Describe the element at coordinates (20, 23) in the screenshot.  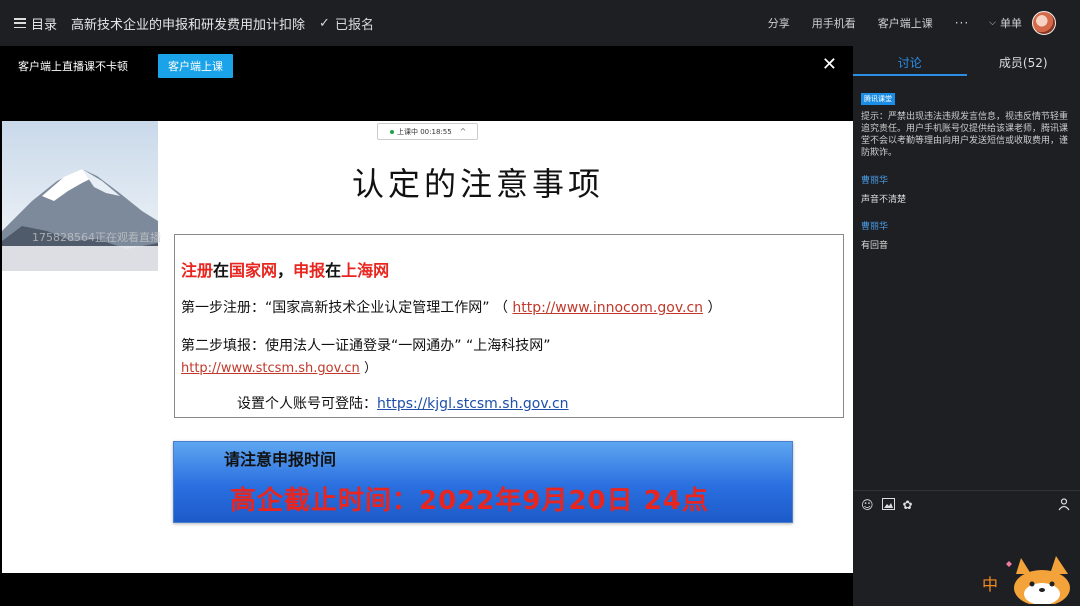
I see `menu-icon` at that location.